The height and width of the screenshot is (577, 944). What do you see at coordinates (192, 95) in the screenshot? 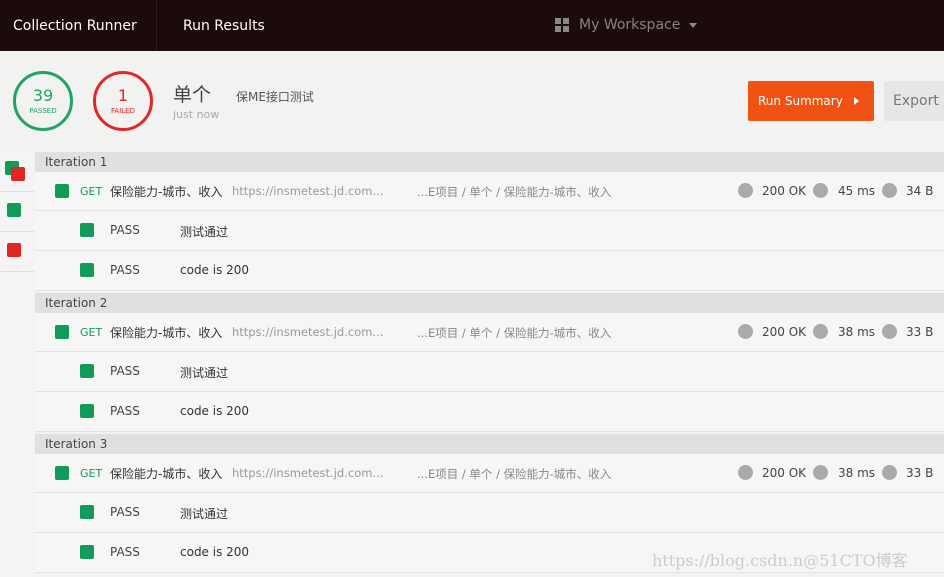
I see `run-title: 单个` at bounding box center [192, 95].